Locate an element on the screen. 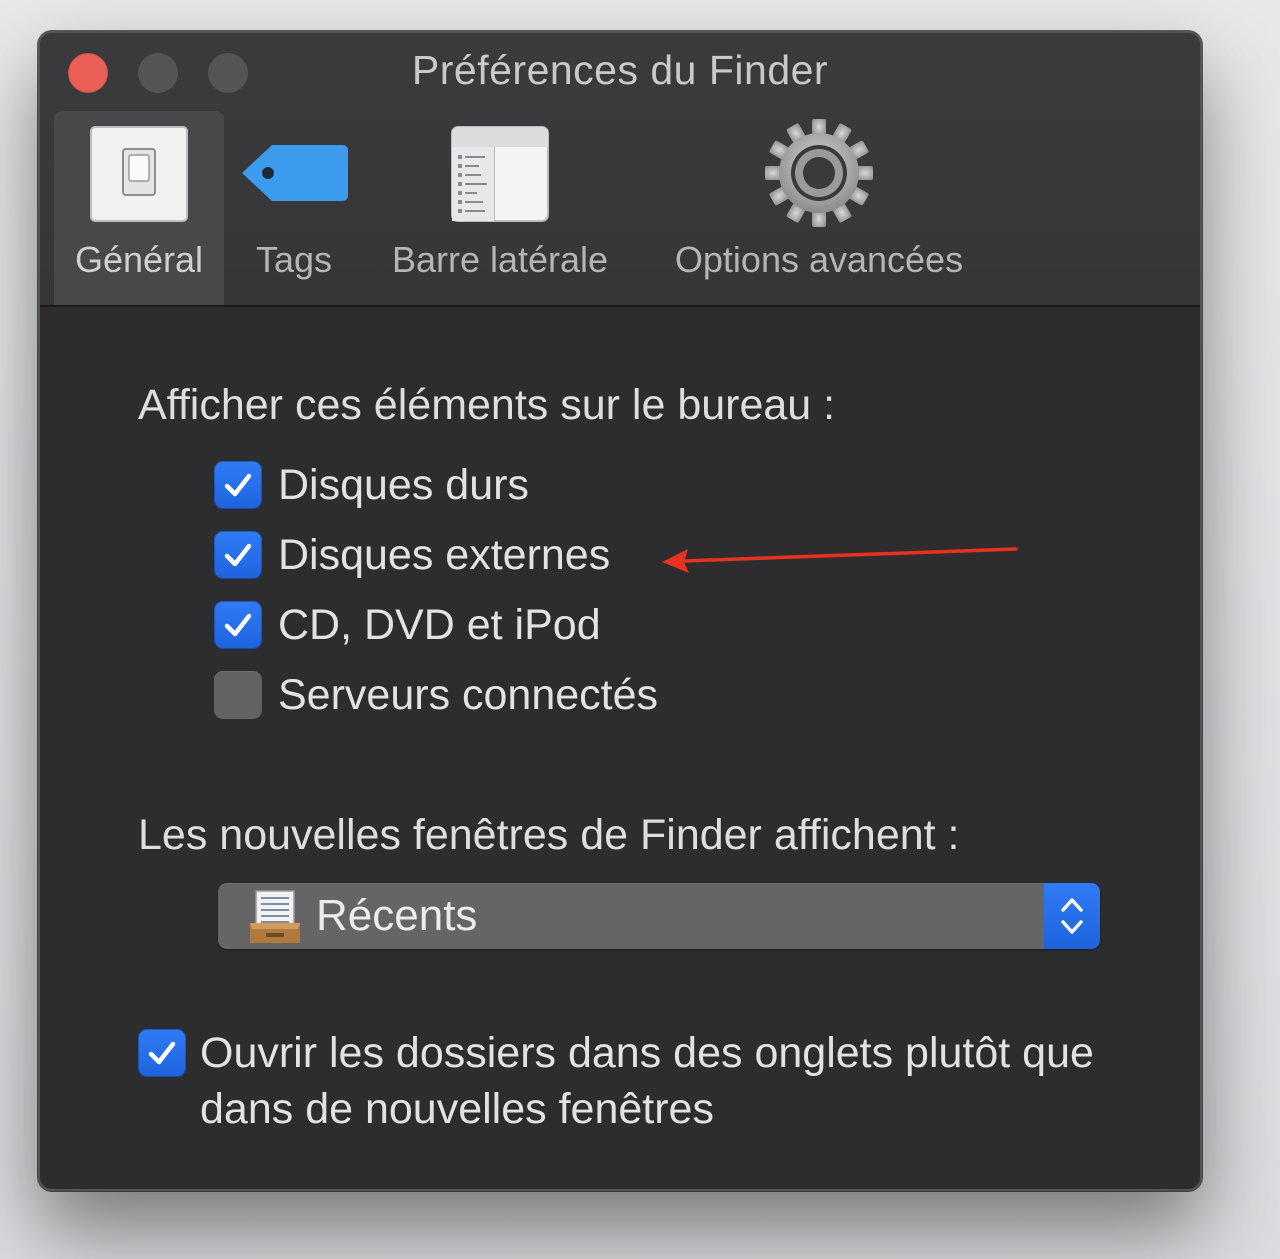 Image resolution: width=1280 pixels, height=1259 pixels. tab-general-label: Général is located at coordinates (139, 259).